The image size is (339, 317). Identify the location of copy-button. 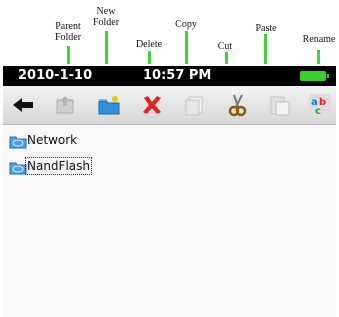
(195, 105).